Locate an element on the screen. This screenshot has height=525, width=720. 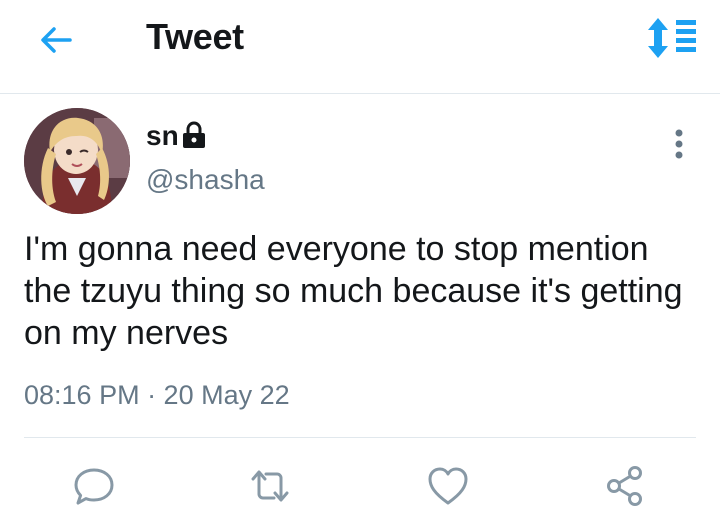
avatar is located at coordinates (77, 161).